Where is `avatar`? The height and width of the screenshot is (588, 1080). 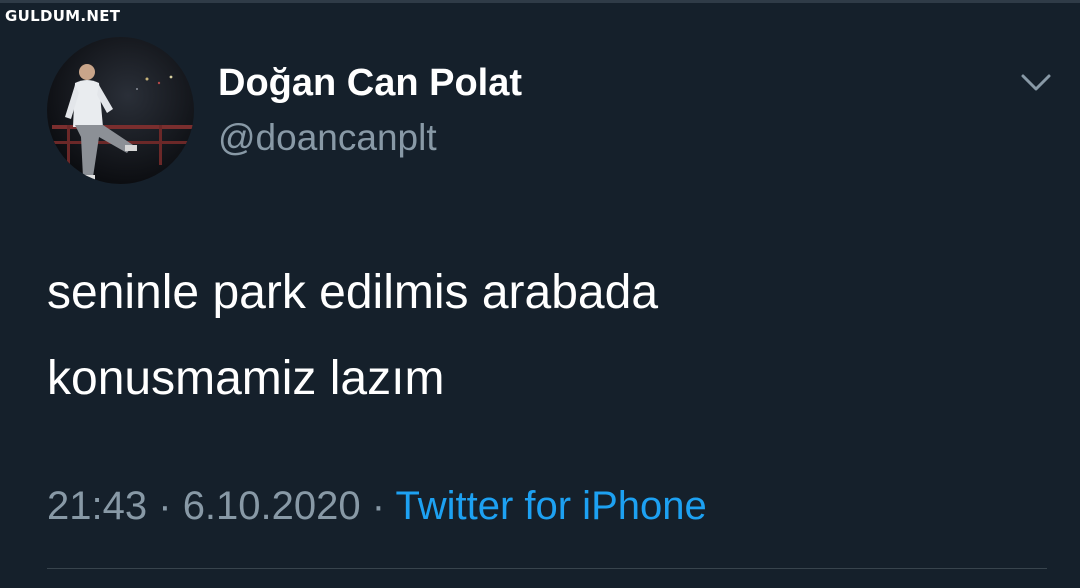 avatar is located at coordinates (120, 110).